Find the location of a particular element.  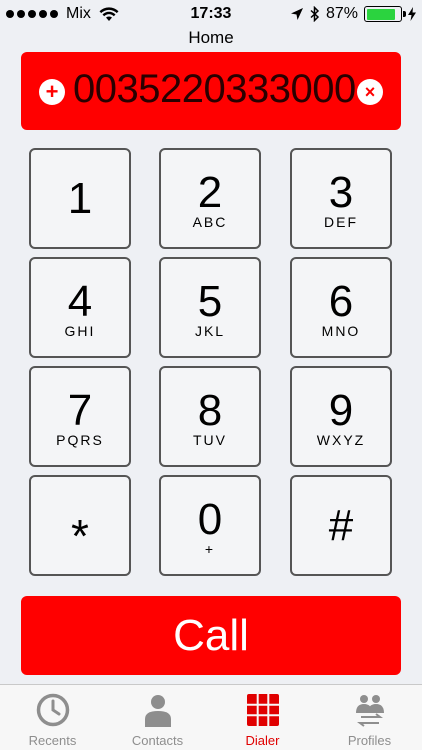

key-digit: 6 is located at coordinates (341, 301).